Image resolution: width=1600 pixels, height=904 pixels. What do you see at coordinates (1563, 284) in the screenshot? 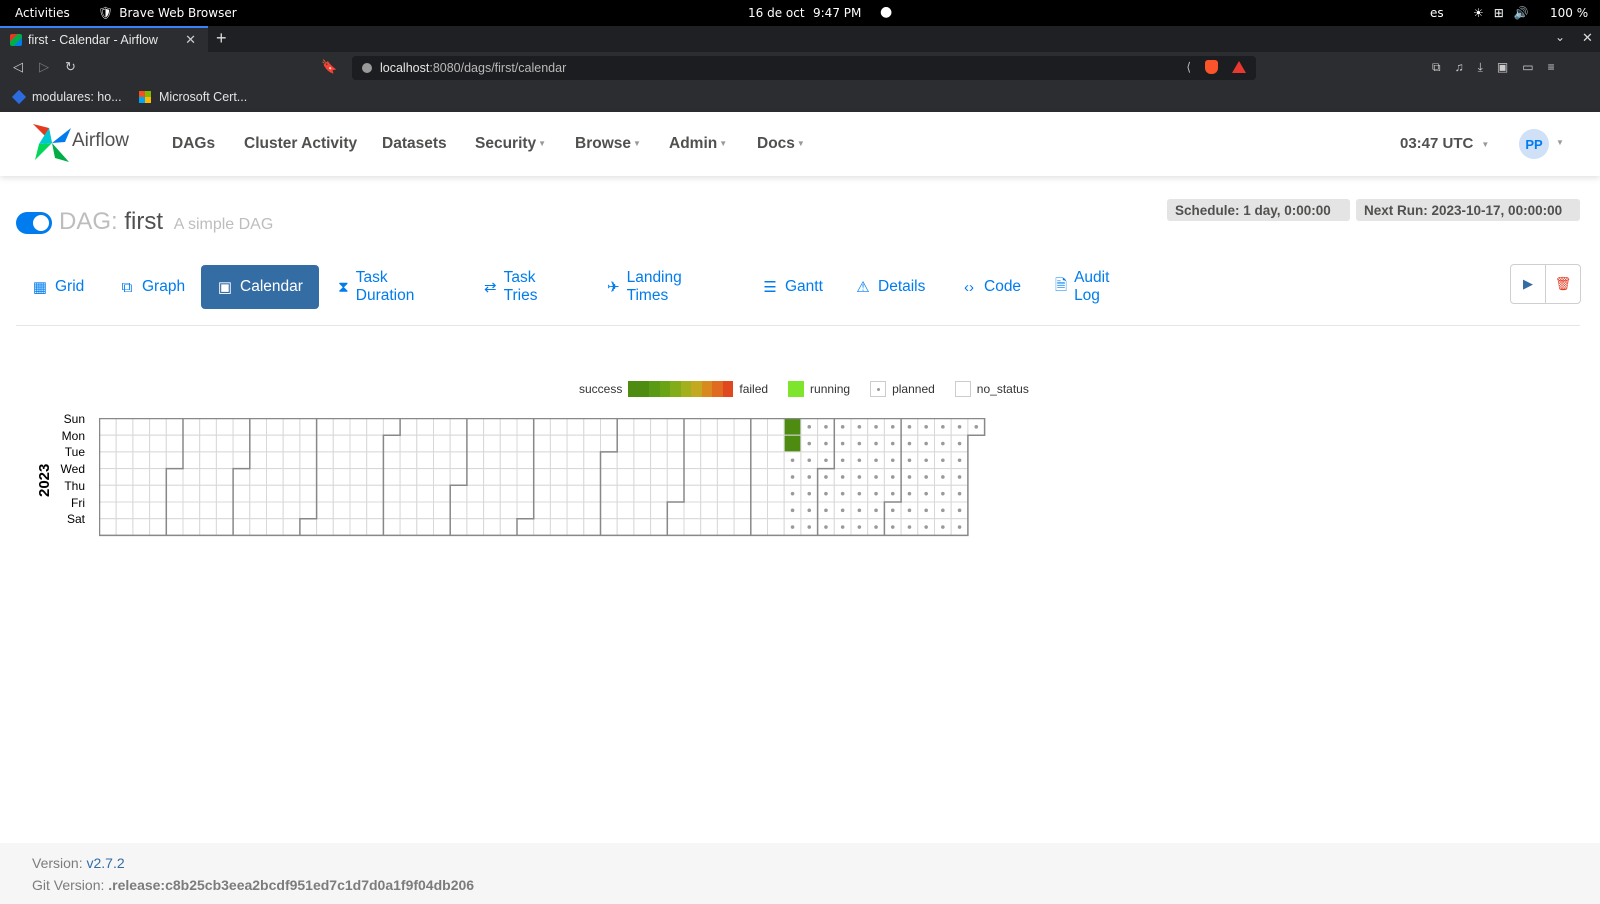
I see `delete-dag-button: 🗑` at bounding box center [1563, 284].